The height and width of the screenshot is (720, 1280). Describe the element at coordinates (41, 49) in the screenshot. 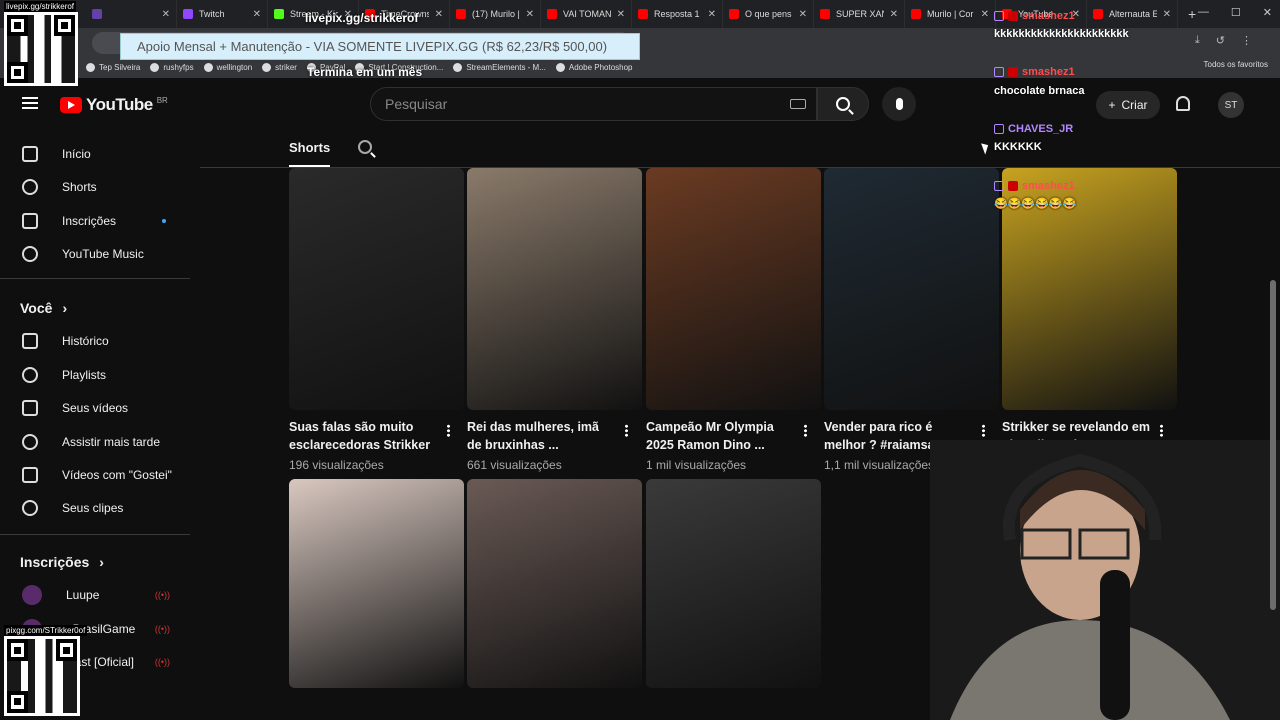

I see `qr-code-top` at that location.